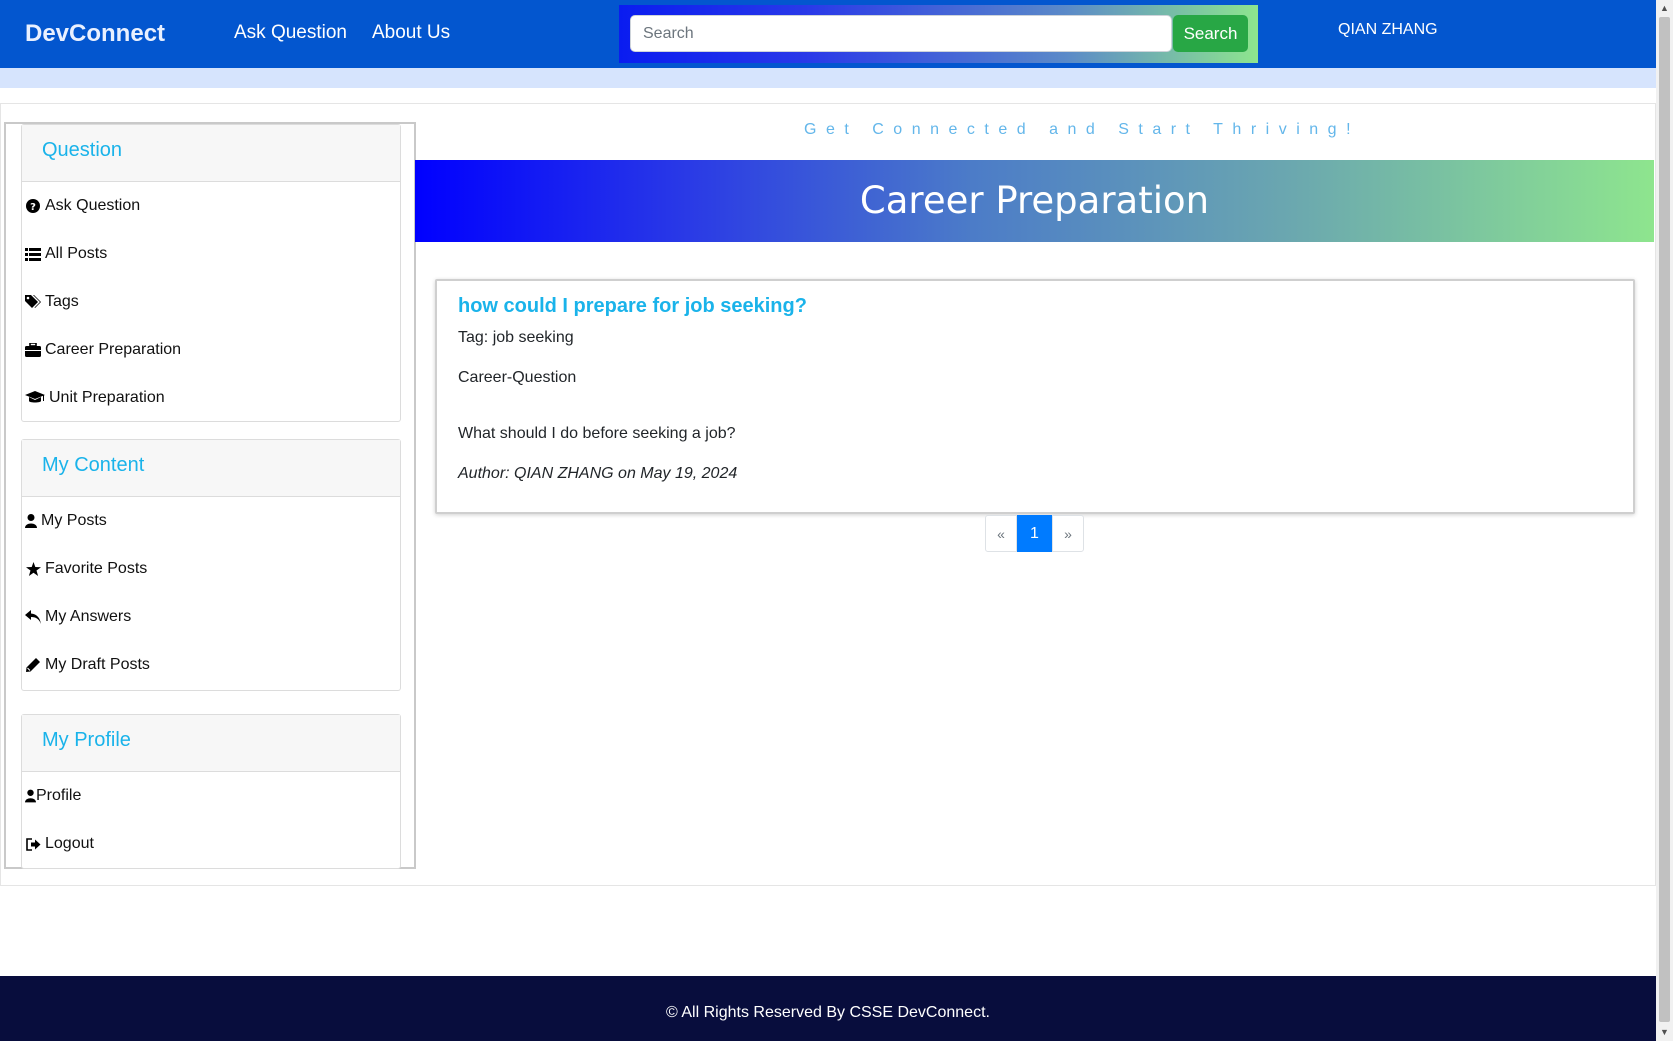 The width and height of the screenshot is (1673, 1041). What do you see at coordinates (516, 337) in the screenshot?
I see `post-tag: Tag: job seeking` at bounding box center [516, 337].